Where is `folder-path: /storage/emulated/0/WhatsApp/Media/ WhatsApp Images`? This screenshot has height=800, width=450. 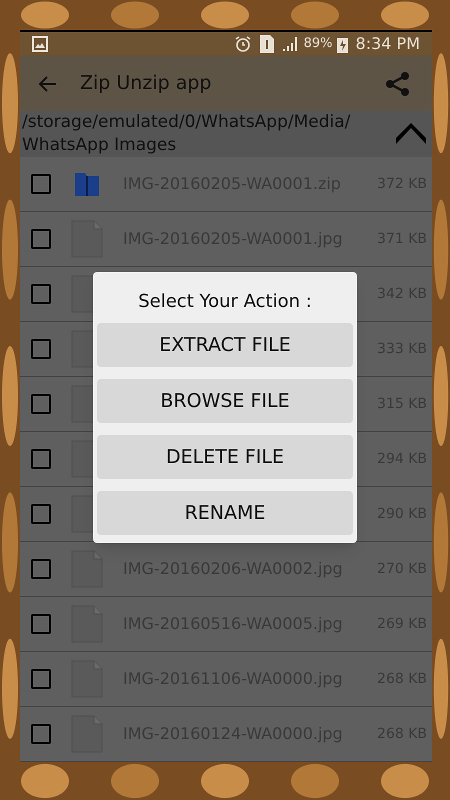 folder-path: /storage/emulated/0/WhatsApp/Media/ WhatsApp Images is located at coordinates (187, 134).